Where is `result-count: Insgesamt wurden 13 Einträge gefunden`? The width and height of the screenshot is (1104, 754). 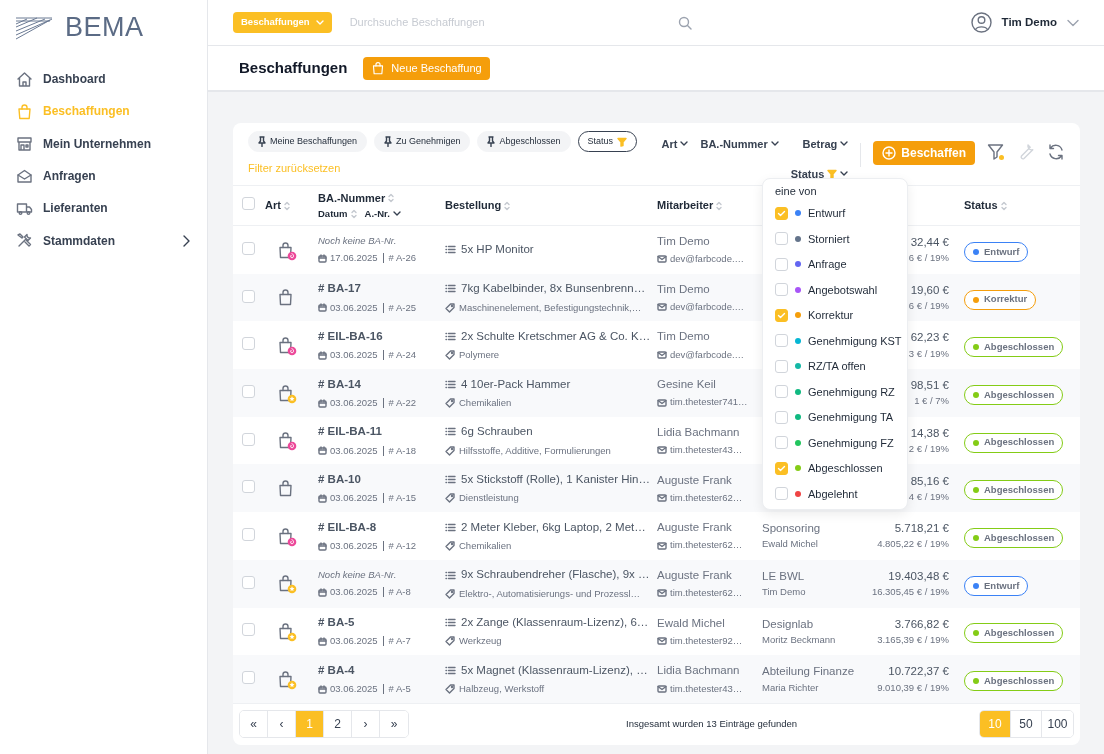 result-count: Insgesamt wurden 13 Einträge gefunden is located at coordinates (712, 724).